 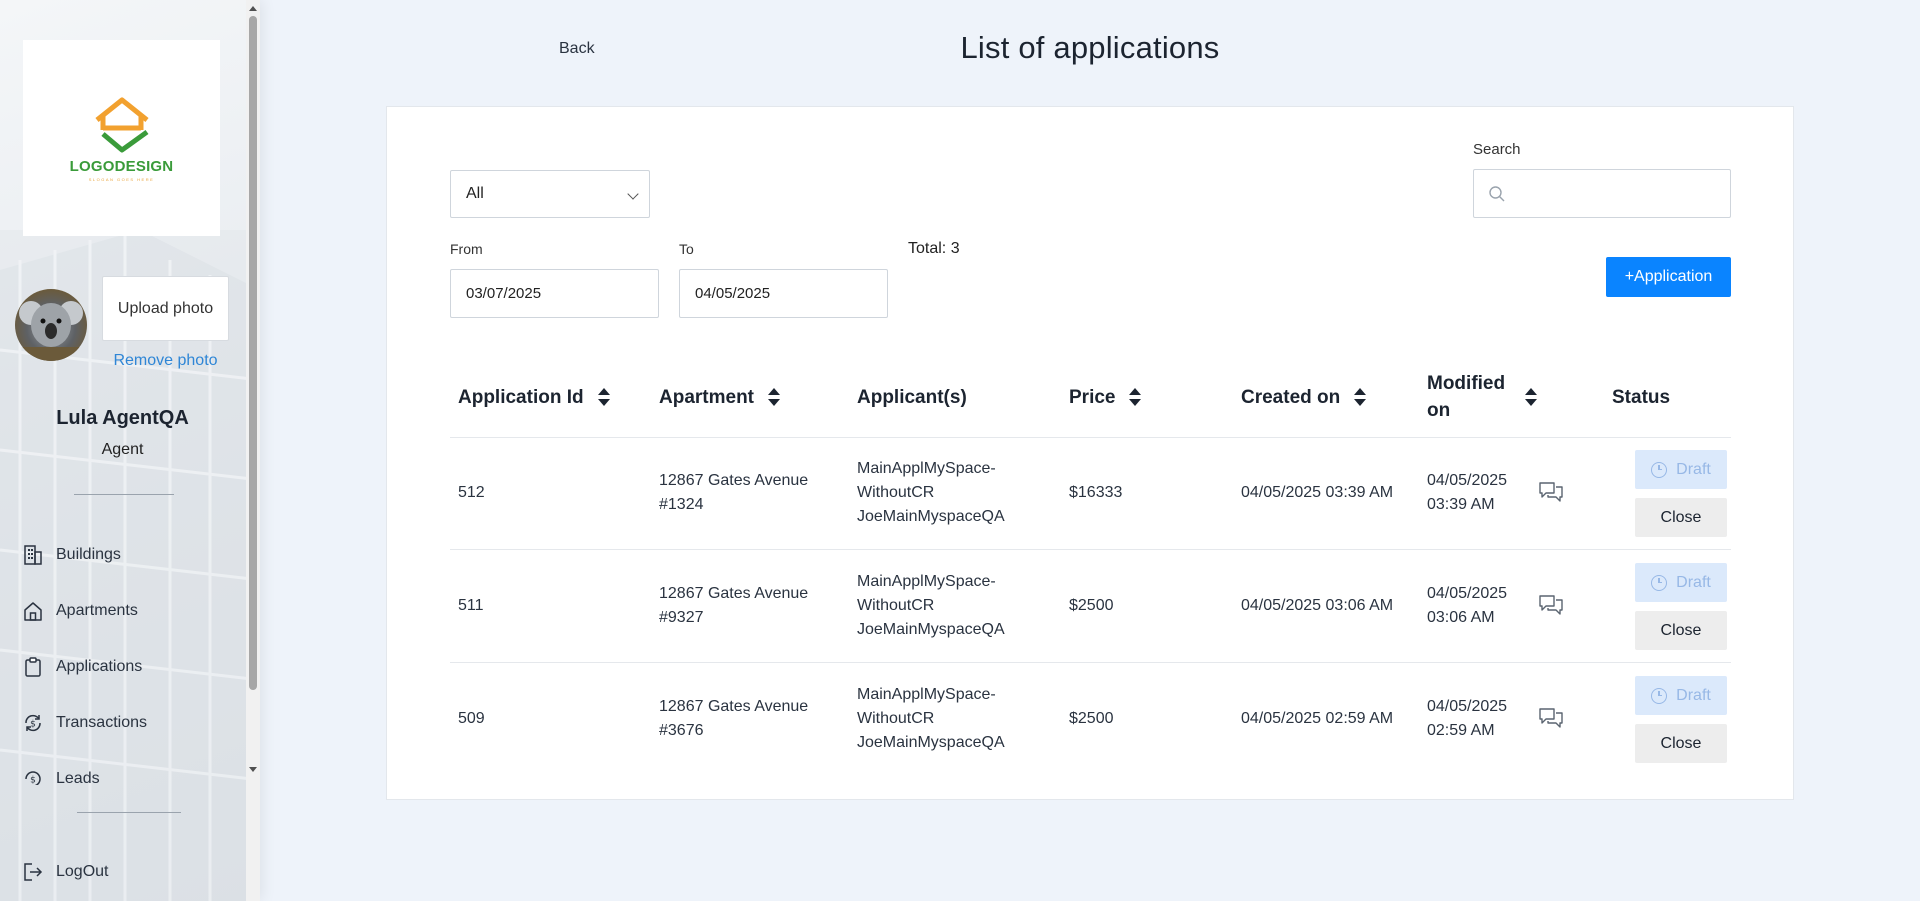 What do you see at coordinates (783, 293) in the screenshot?
I see `to-date-input: 04/05/2025` at bounding box center [783, 293].